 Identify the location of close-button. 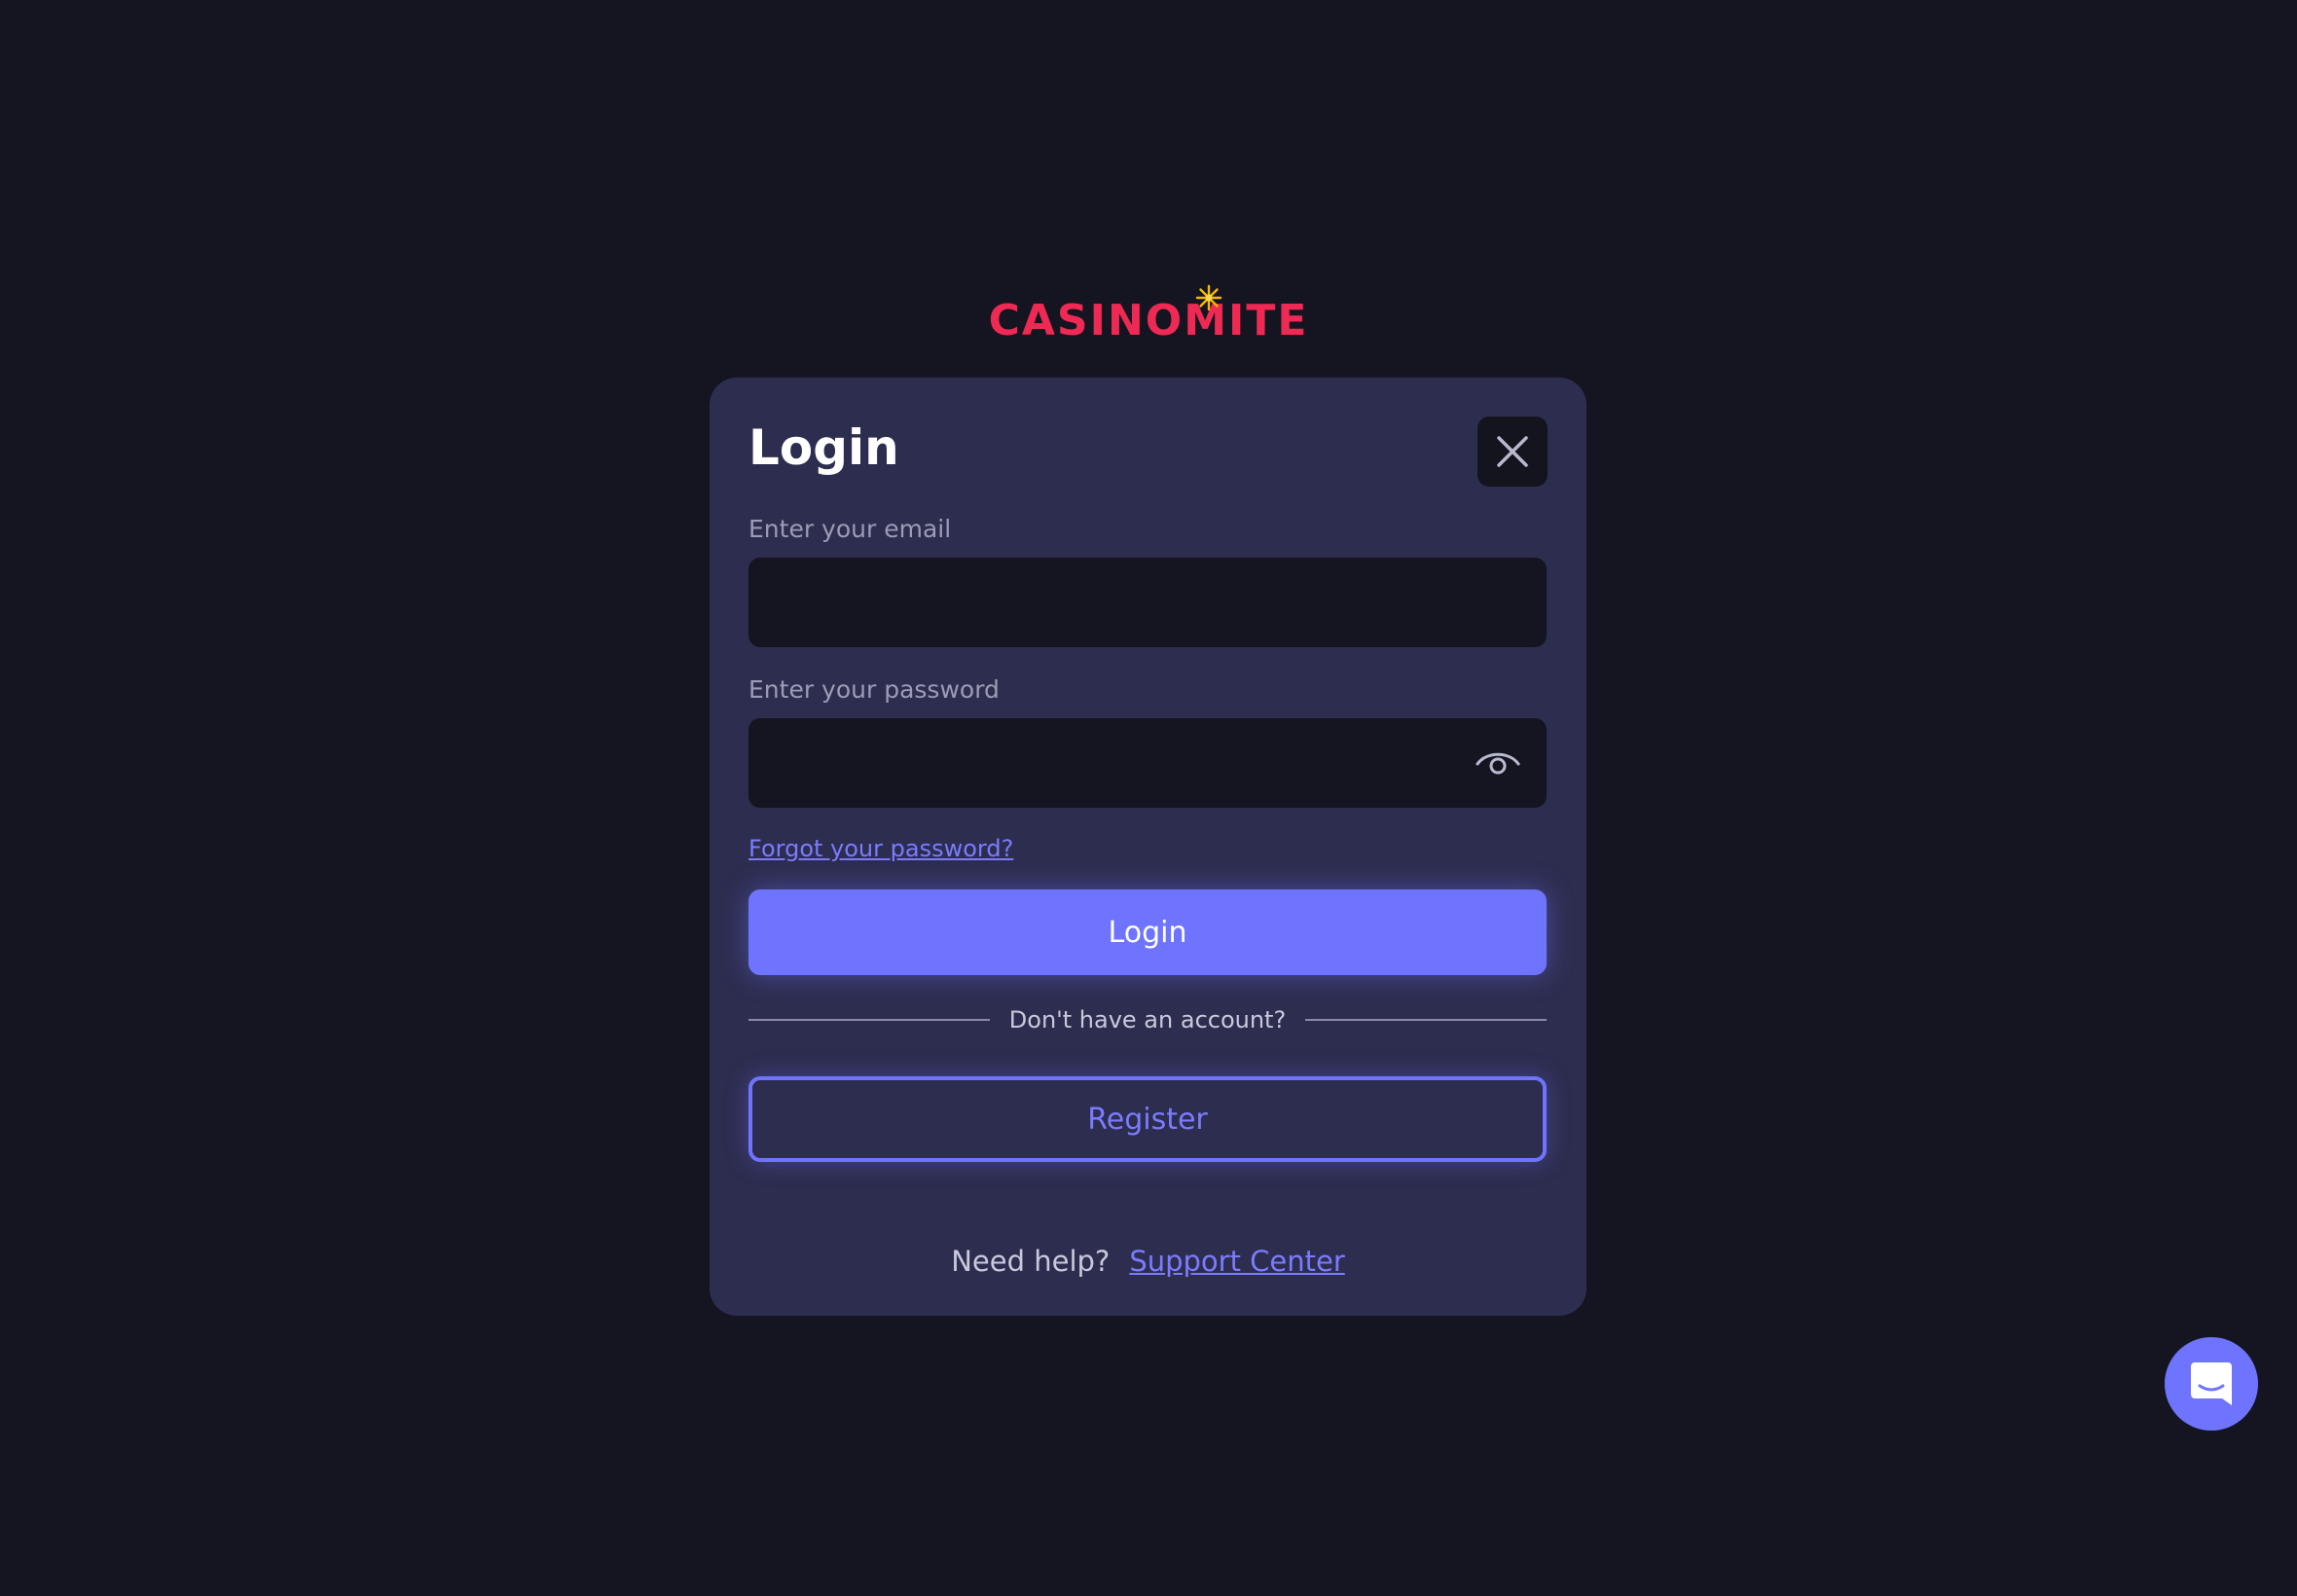
(1512, 452).